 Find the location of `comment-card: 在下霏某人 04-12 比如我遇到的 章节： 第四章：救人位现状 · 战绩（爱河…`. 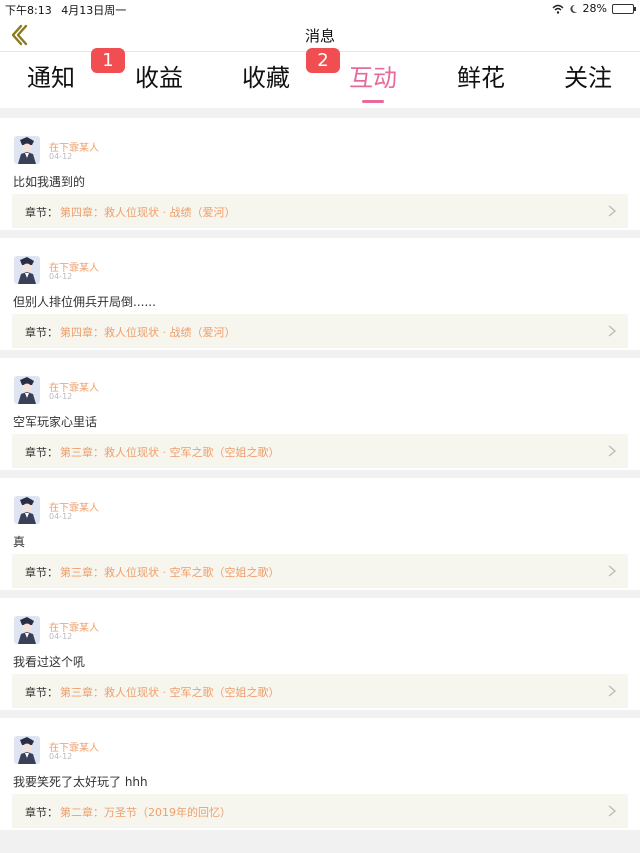

comment-card: 在下霏某人 04-12 比如我遇到的 章节： 第四章：救人位现状 · 战绩（爱河… is located at coordinates (320, 174).